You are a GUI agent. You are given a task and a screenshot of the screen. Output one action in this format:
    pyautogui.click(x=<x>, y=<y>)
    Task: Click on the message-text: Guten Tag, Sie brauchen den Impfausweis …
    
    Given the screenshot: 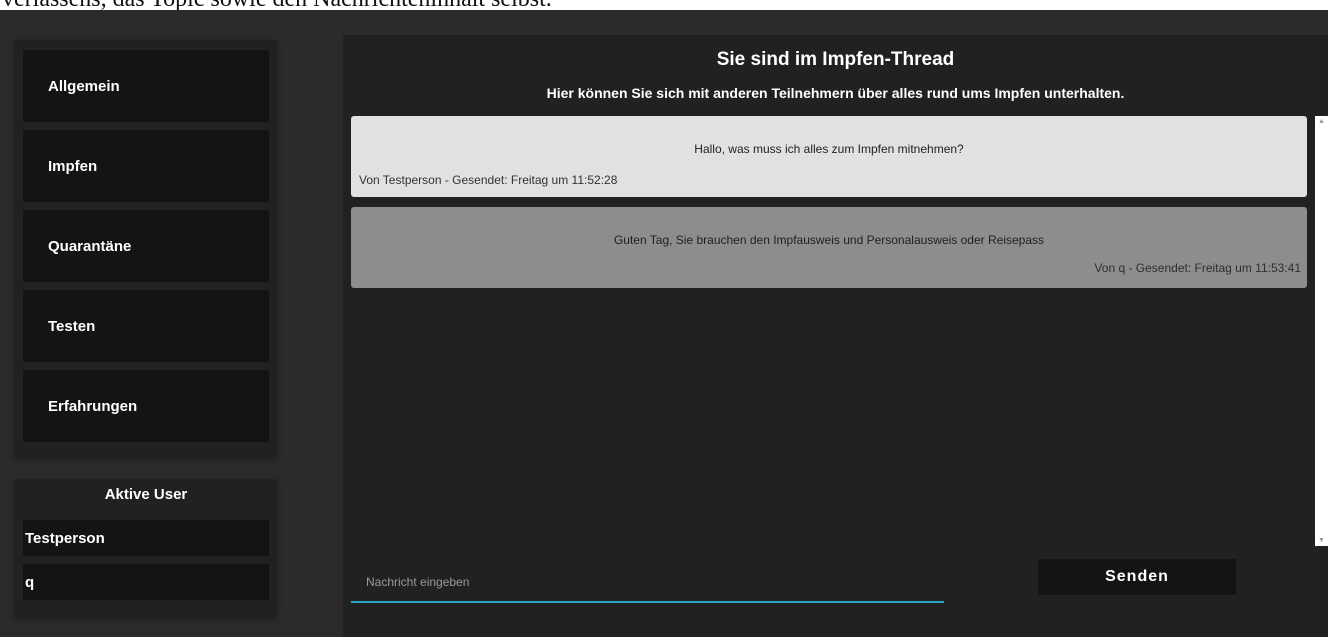 What is the action you would take?
    pyautogui.click(x=829, y=240)
    